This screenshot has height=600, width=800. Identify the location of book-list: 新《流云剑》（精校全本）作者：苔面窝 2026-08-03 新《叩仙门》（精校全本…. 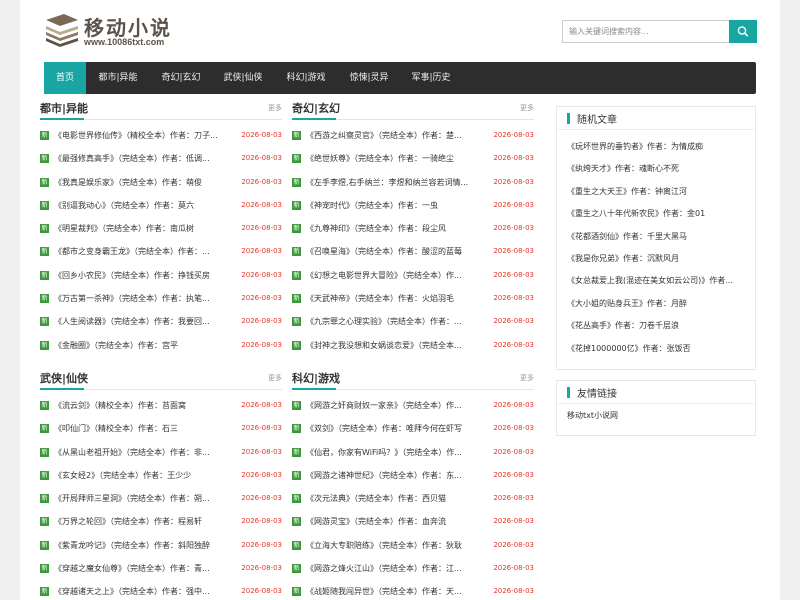
(161, 497).